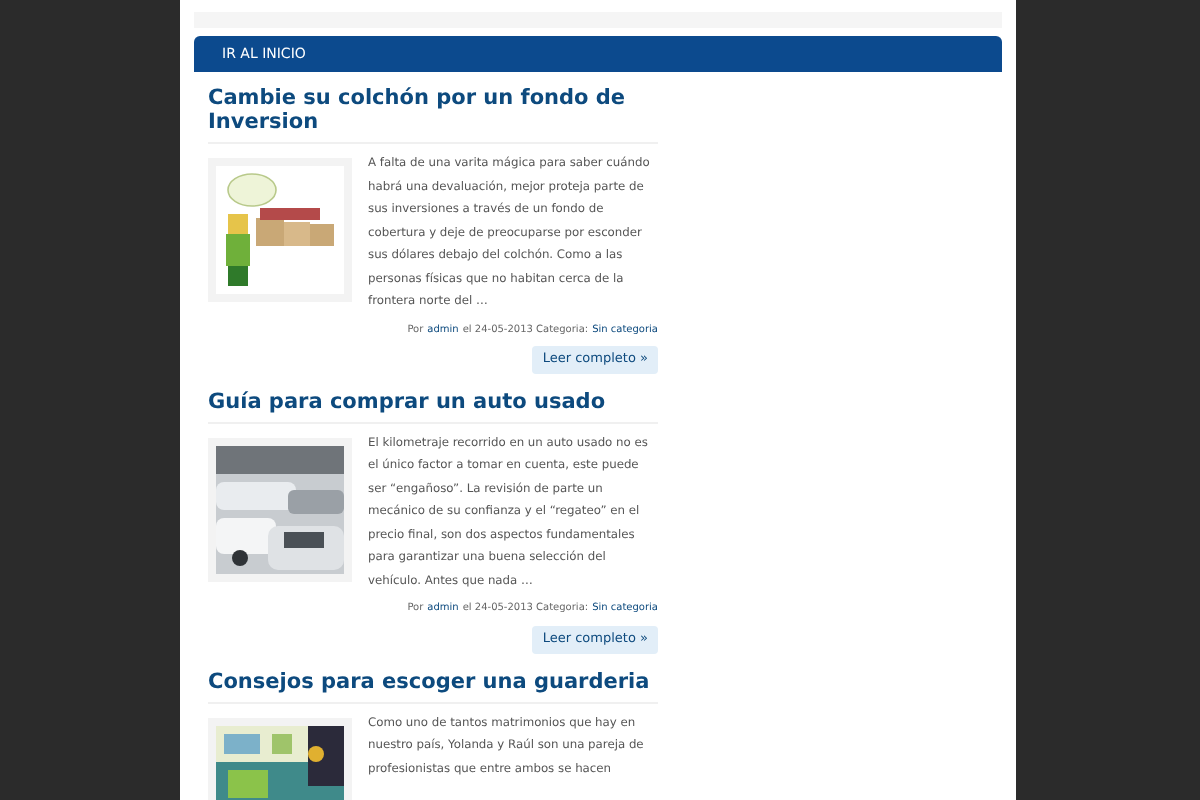 Image resolution: width=1200 pixels, height=800 pixels. I want to click on post-title: Guía para comprar un auto usado, so click(433, 406).